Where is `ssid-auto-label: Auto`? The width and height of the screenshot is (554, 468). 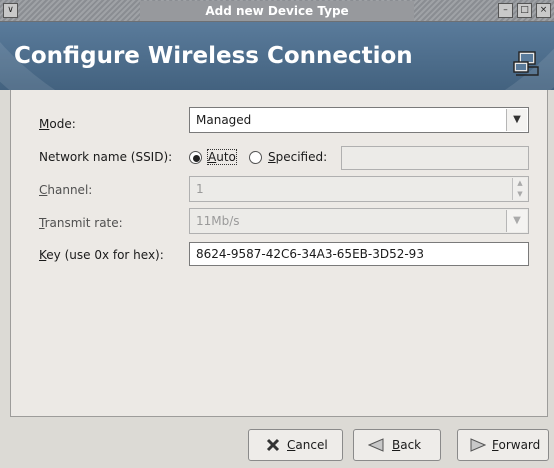
ssid-auto-label: Auto is located at coordinates (222, 157).